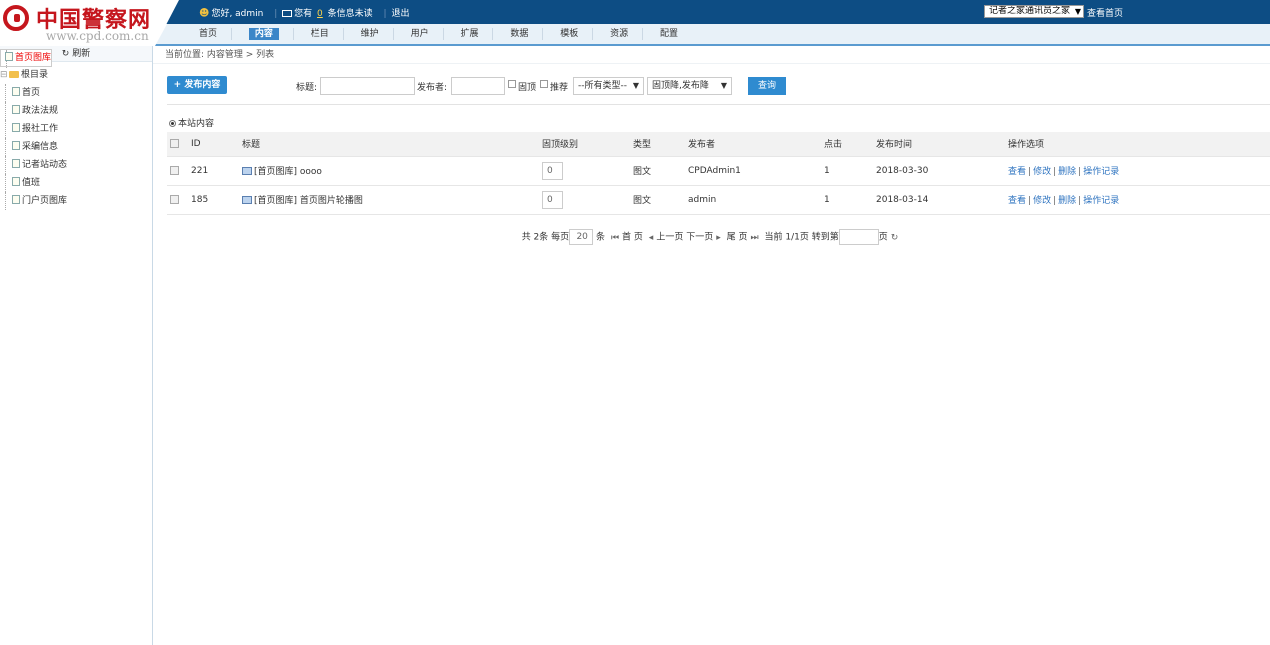  Describe the element at coordinates (307, 88) in the screenshot. I see `title-label: 标题:` at that location.